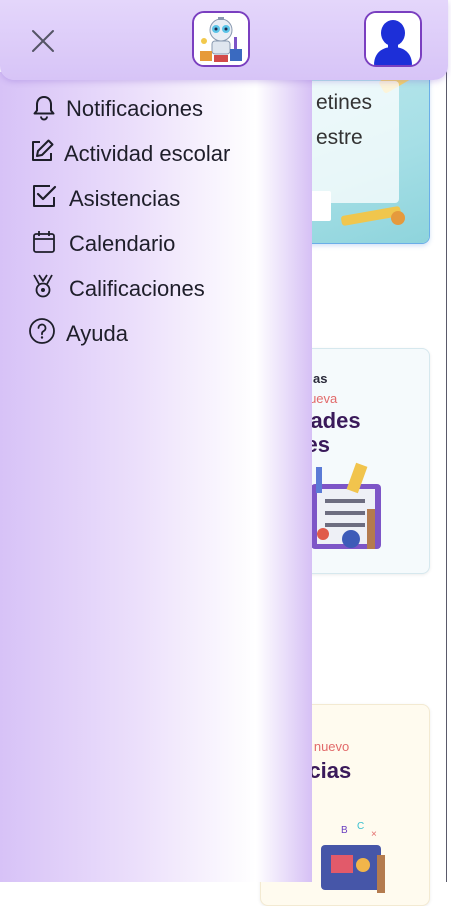  Describe the element at coordinates (344, 102) in the screenshot. I see `card-title-line-1: etines` at that location.